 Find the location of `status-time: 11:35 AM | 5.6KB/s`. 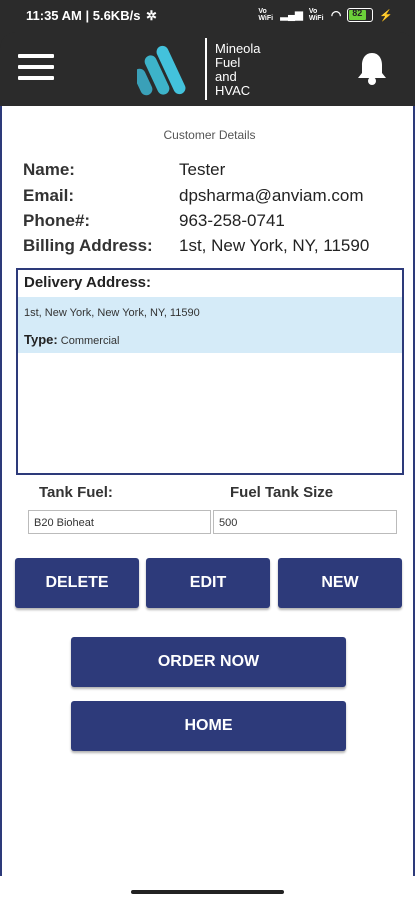

status-time: 11:35 AM | 5.6KB/s is located at coordinates (83, 15).